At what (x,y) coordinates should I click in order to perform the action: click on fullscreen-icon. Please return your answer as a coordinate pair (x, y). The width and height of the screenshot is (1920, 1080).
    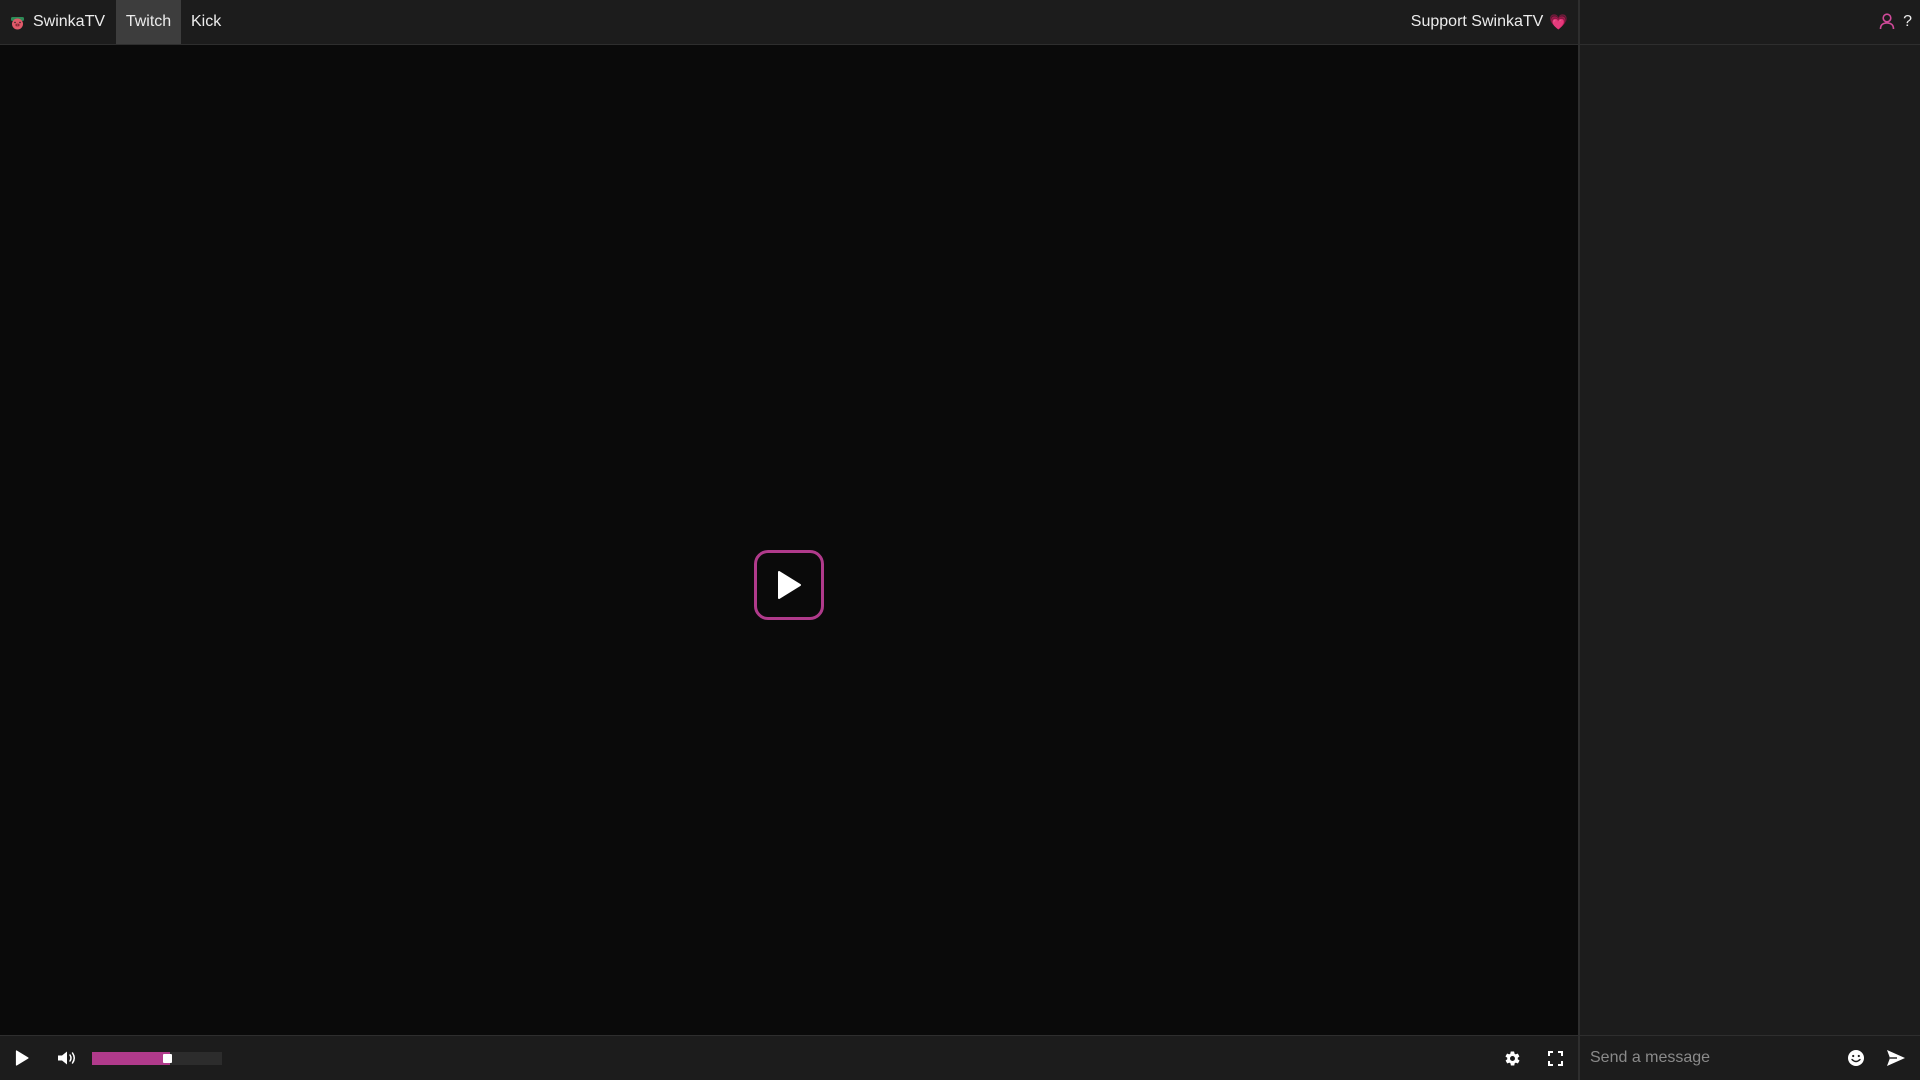
    Looking at the image, I should click on (1555, 1058).